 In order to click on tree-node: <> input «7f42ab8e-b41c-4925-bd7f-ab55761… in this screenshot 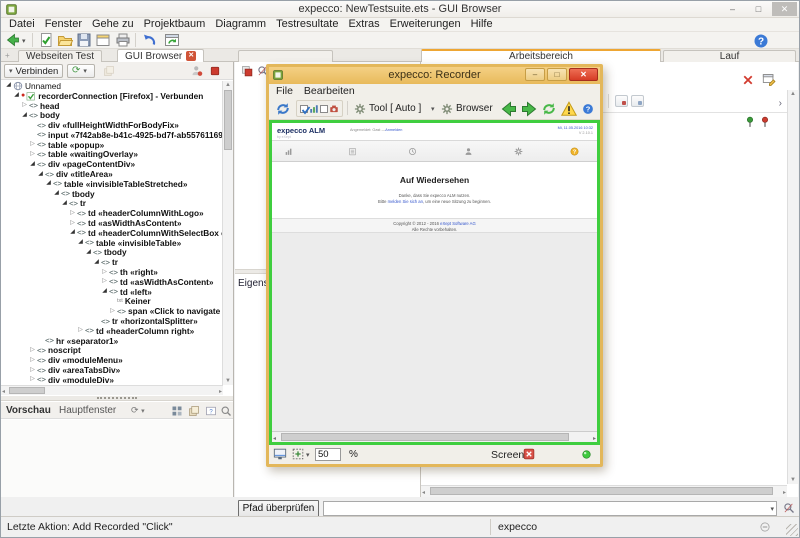, I will do `click(112, 135)`.